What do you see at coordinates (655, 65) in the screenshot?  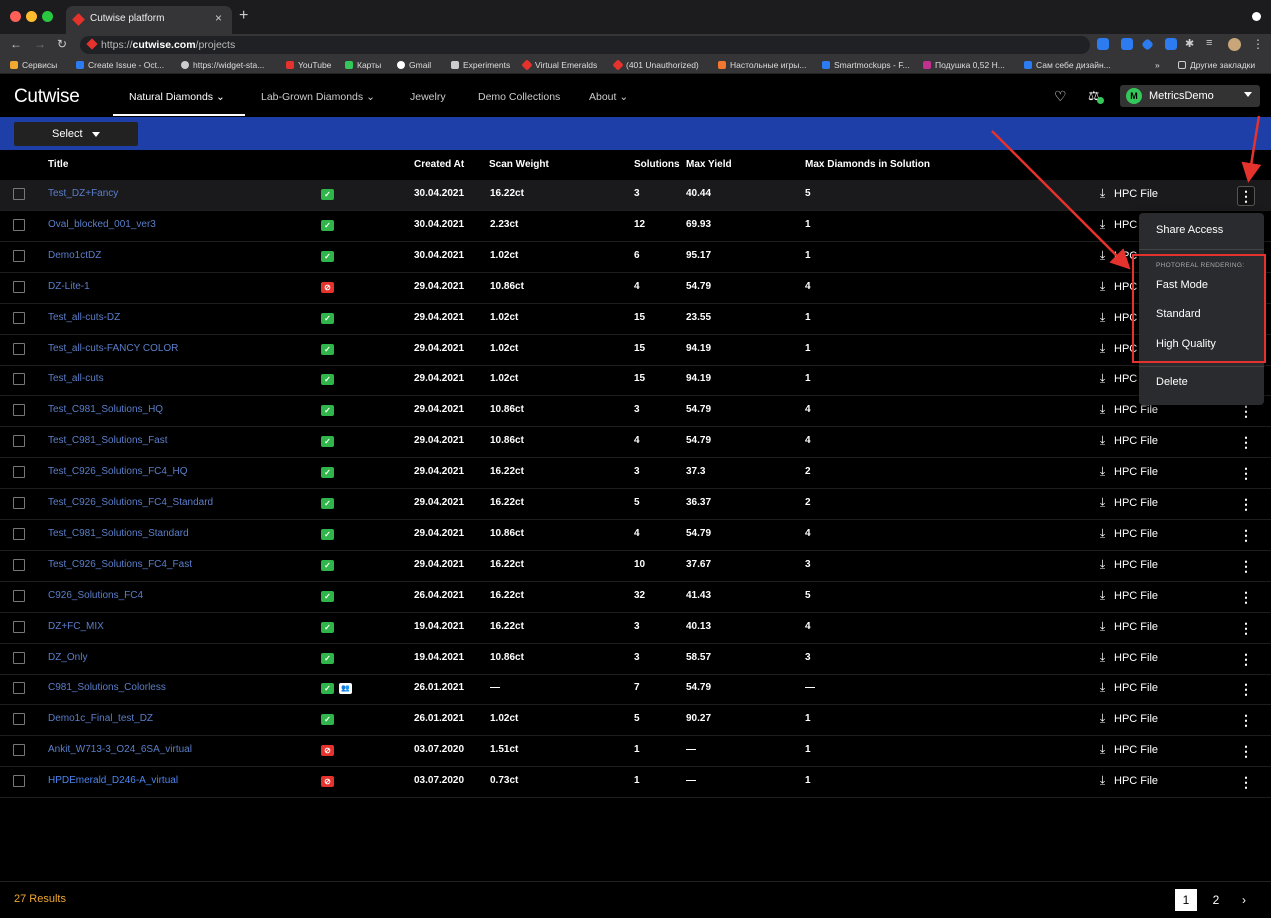 I see `bookmark-item: (401 Unauthorized)` at bounding box center [655, 65].